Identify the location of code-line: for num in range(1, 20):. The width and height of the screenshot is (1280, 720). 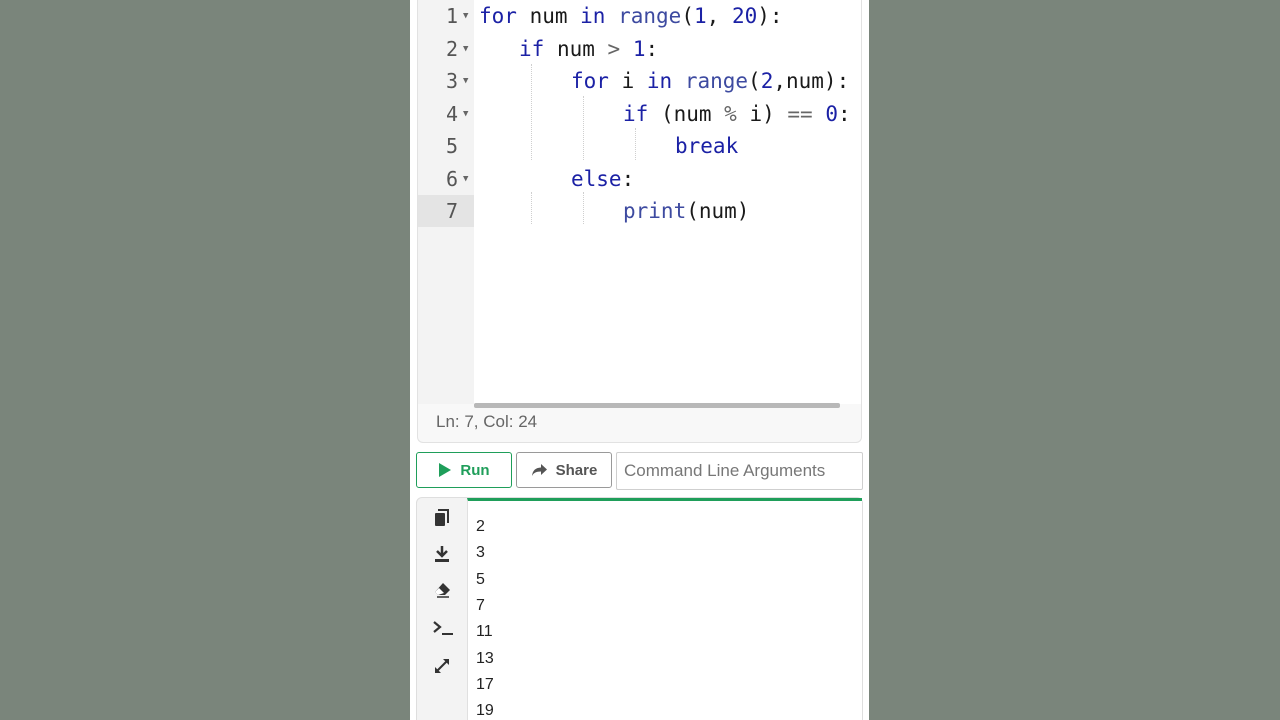
(631, 16).